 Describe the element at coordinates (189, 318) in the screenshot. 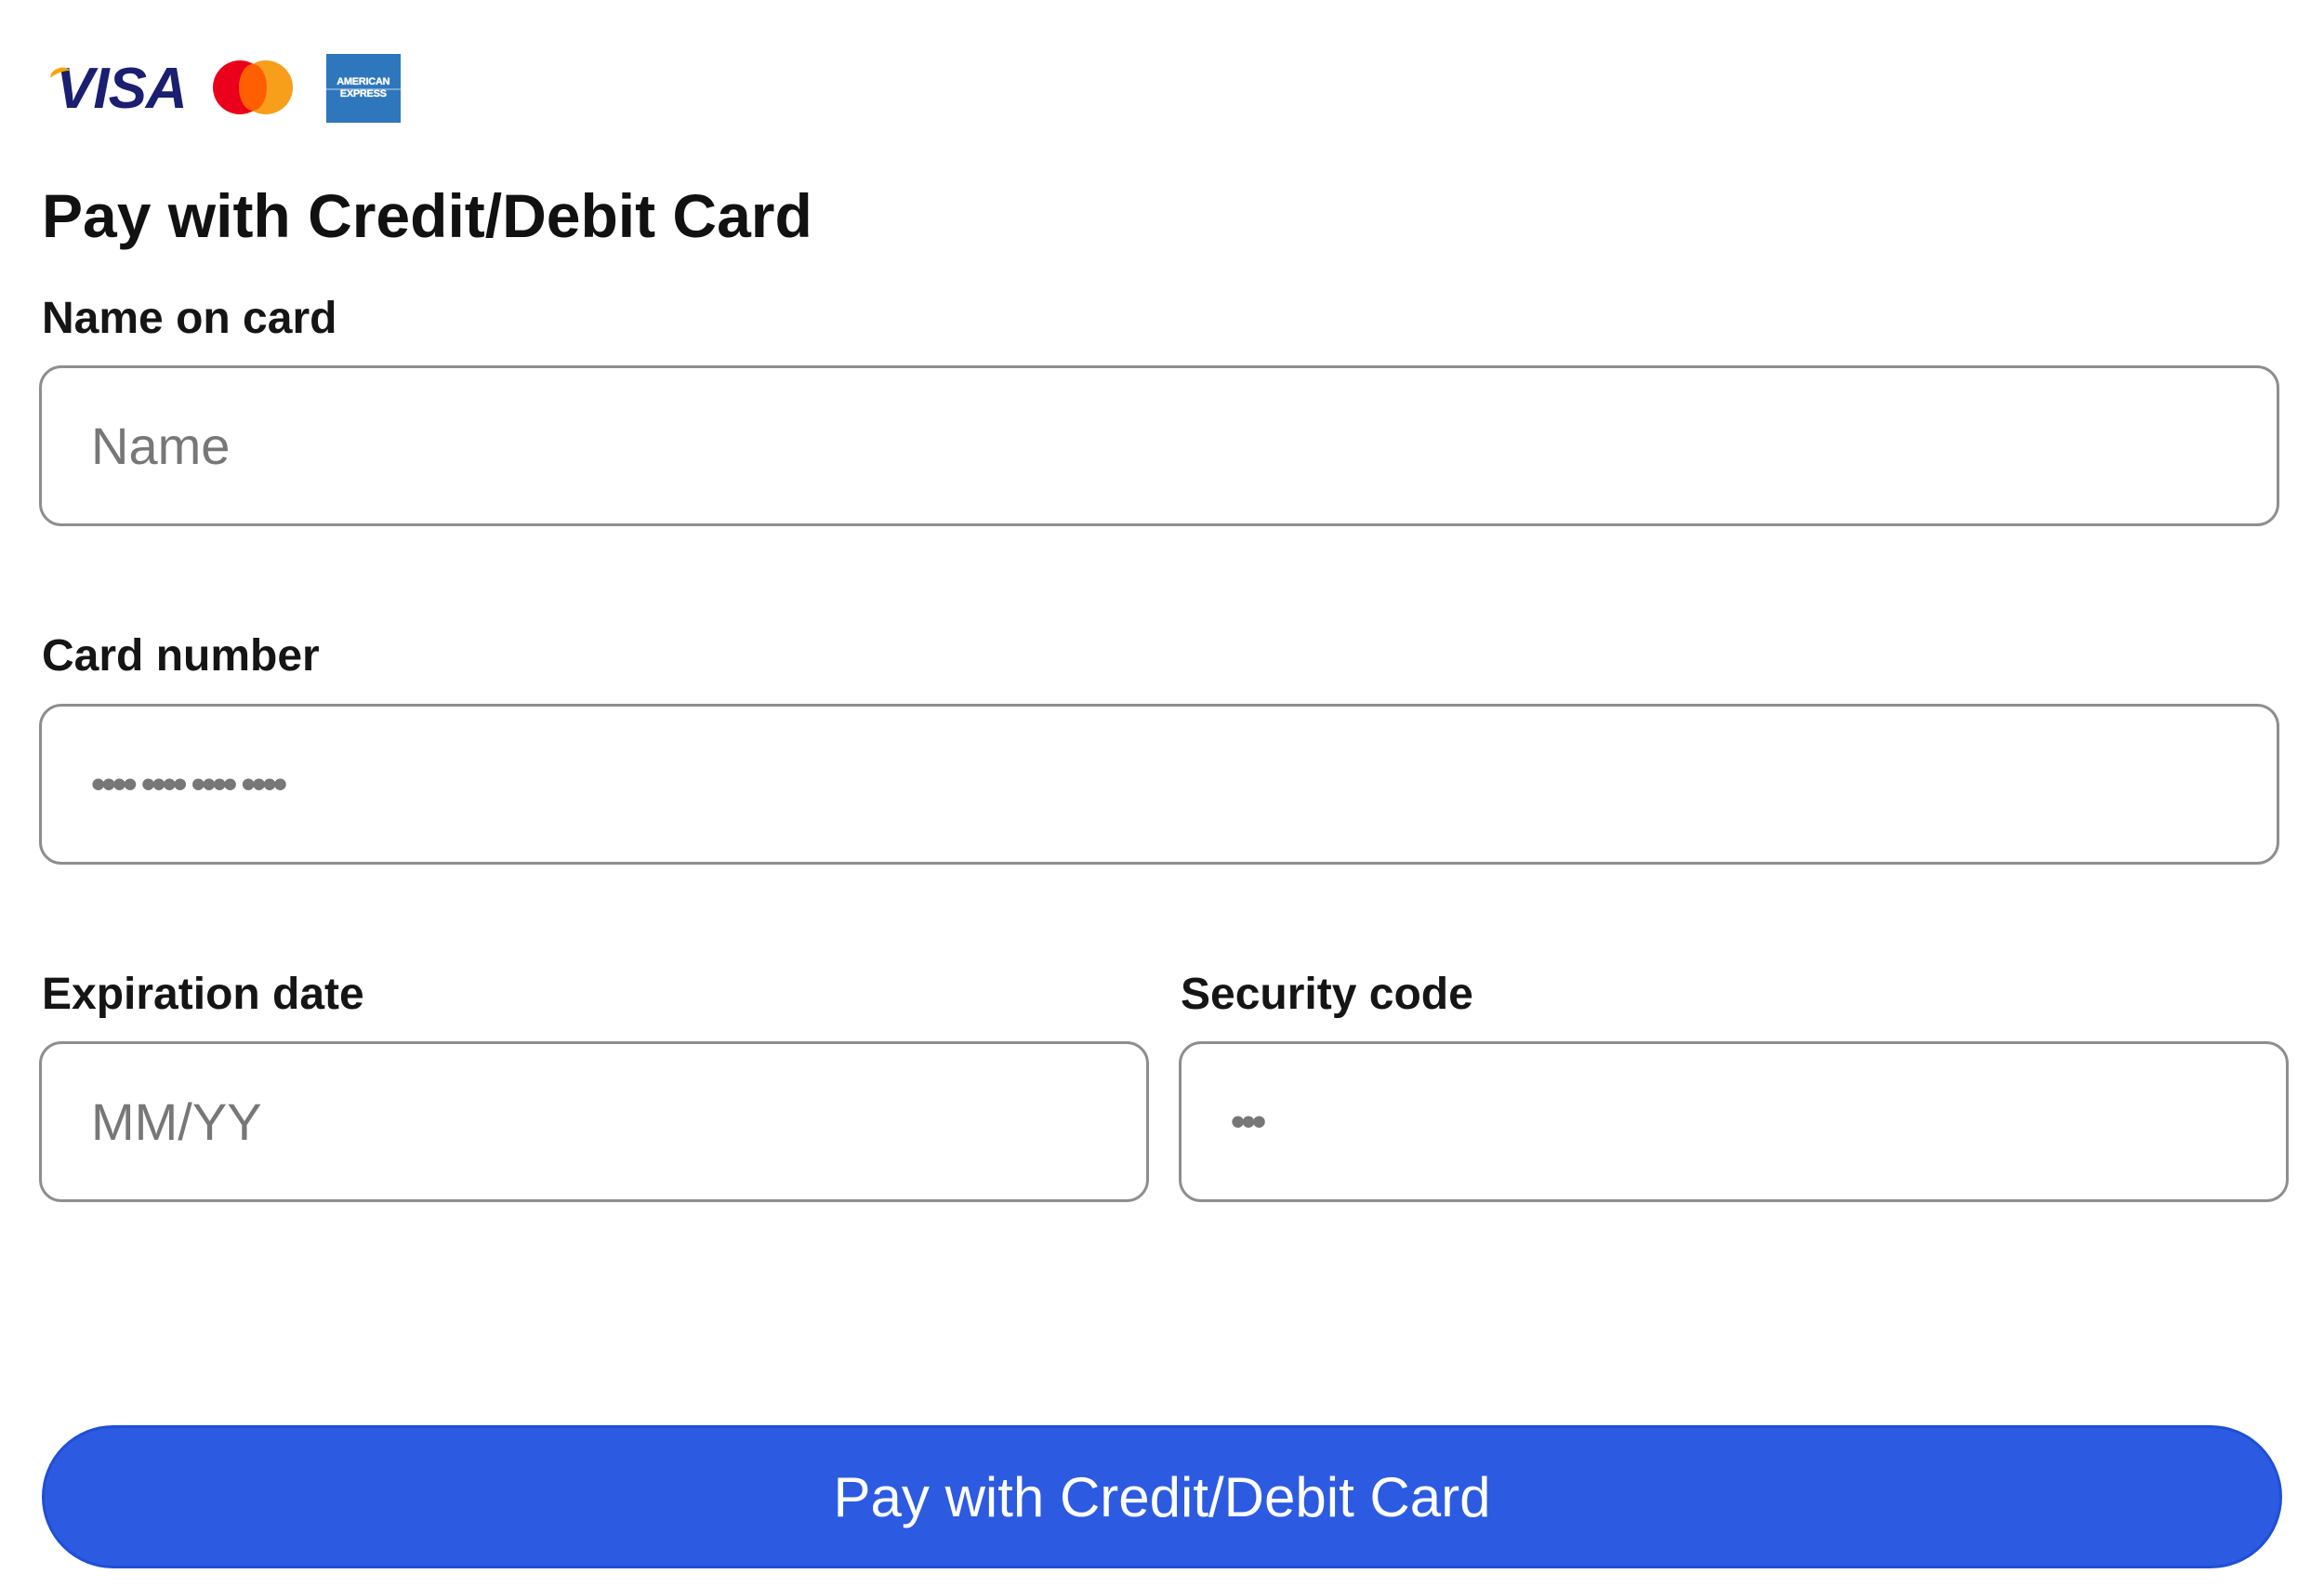

I see `name-on-card-label: Name on card` at that location.